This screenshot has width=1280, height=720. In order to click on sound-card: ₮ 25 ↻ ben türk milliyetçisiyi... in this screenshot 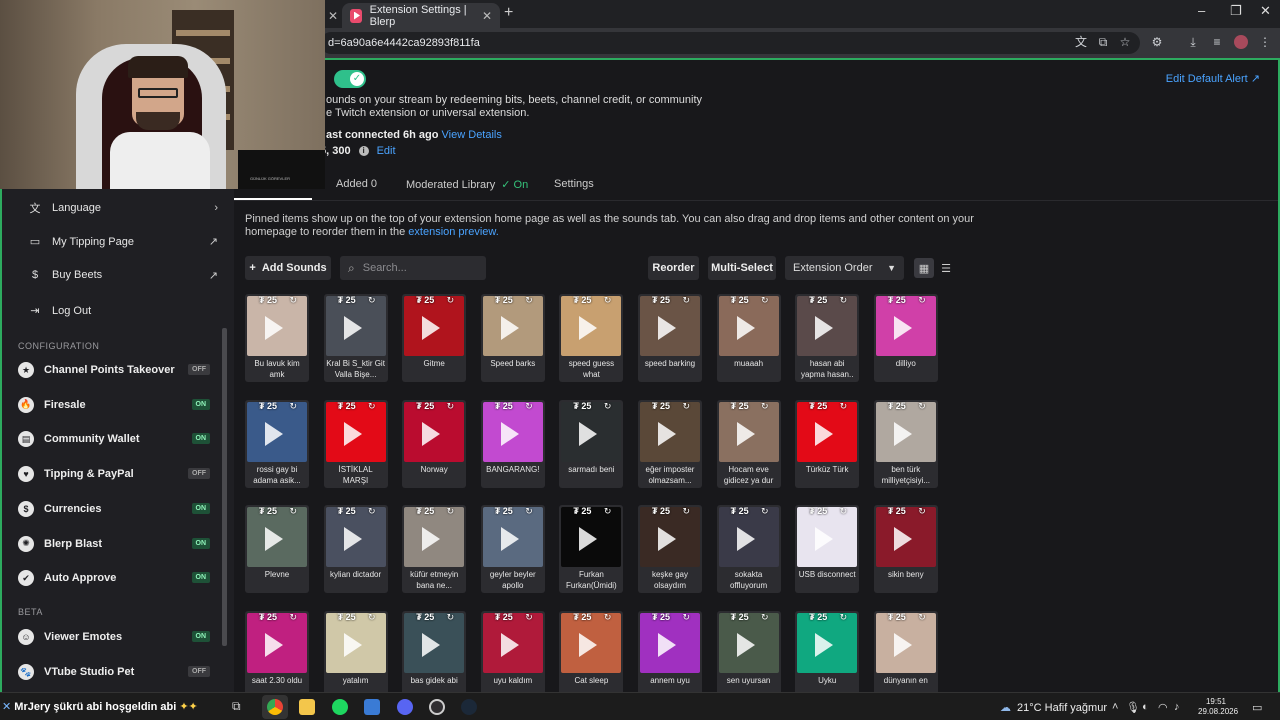, I will do `click(905, 443)`.